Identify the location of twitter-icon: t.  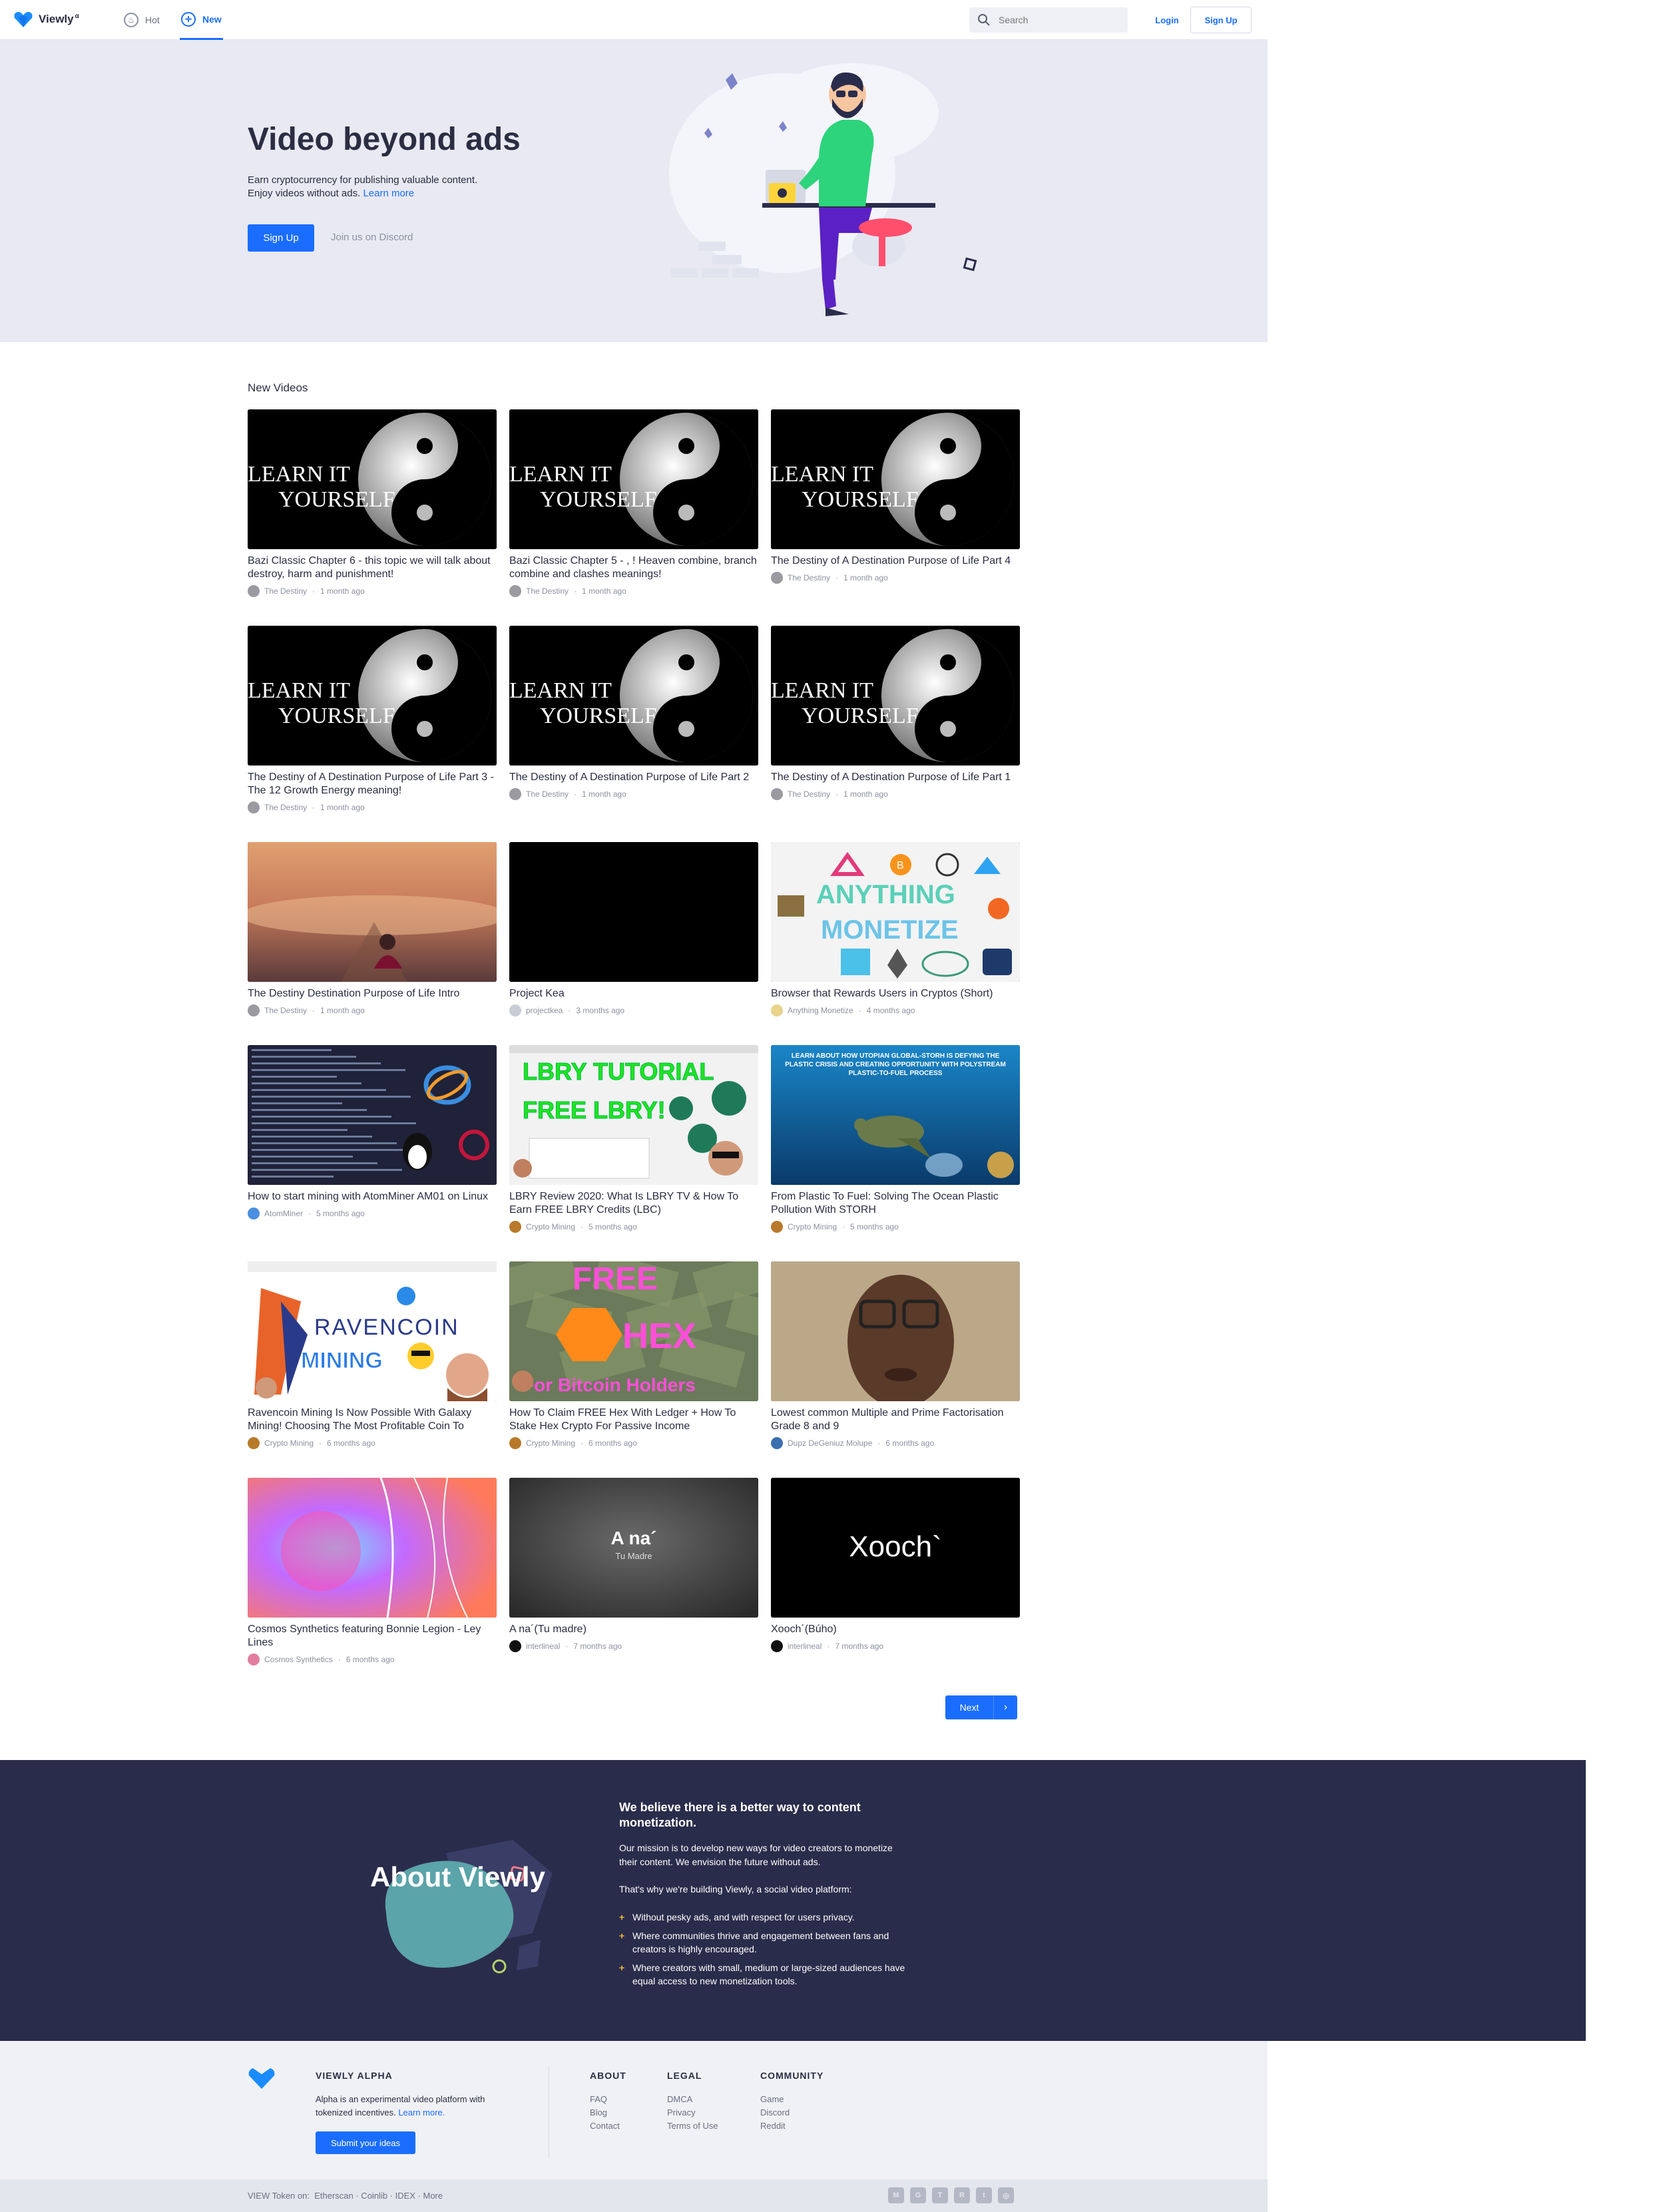
(984, 2195).